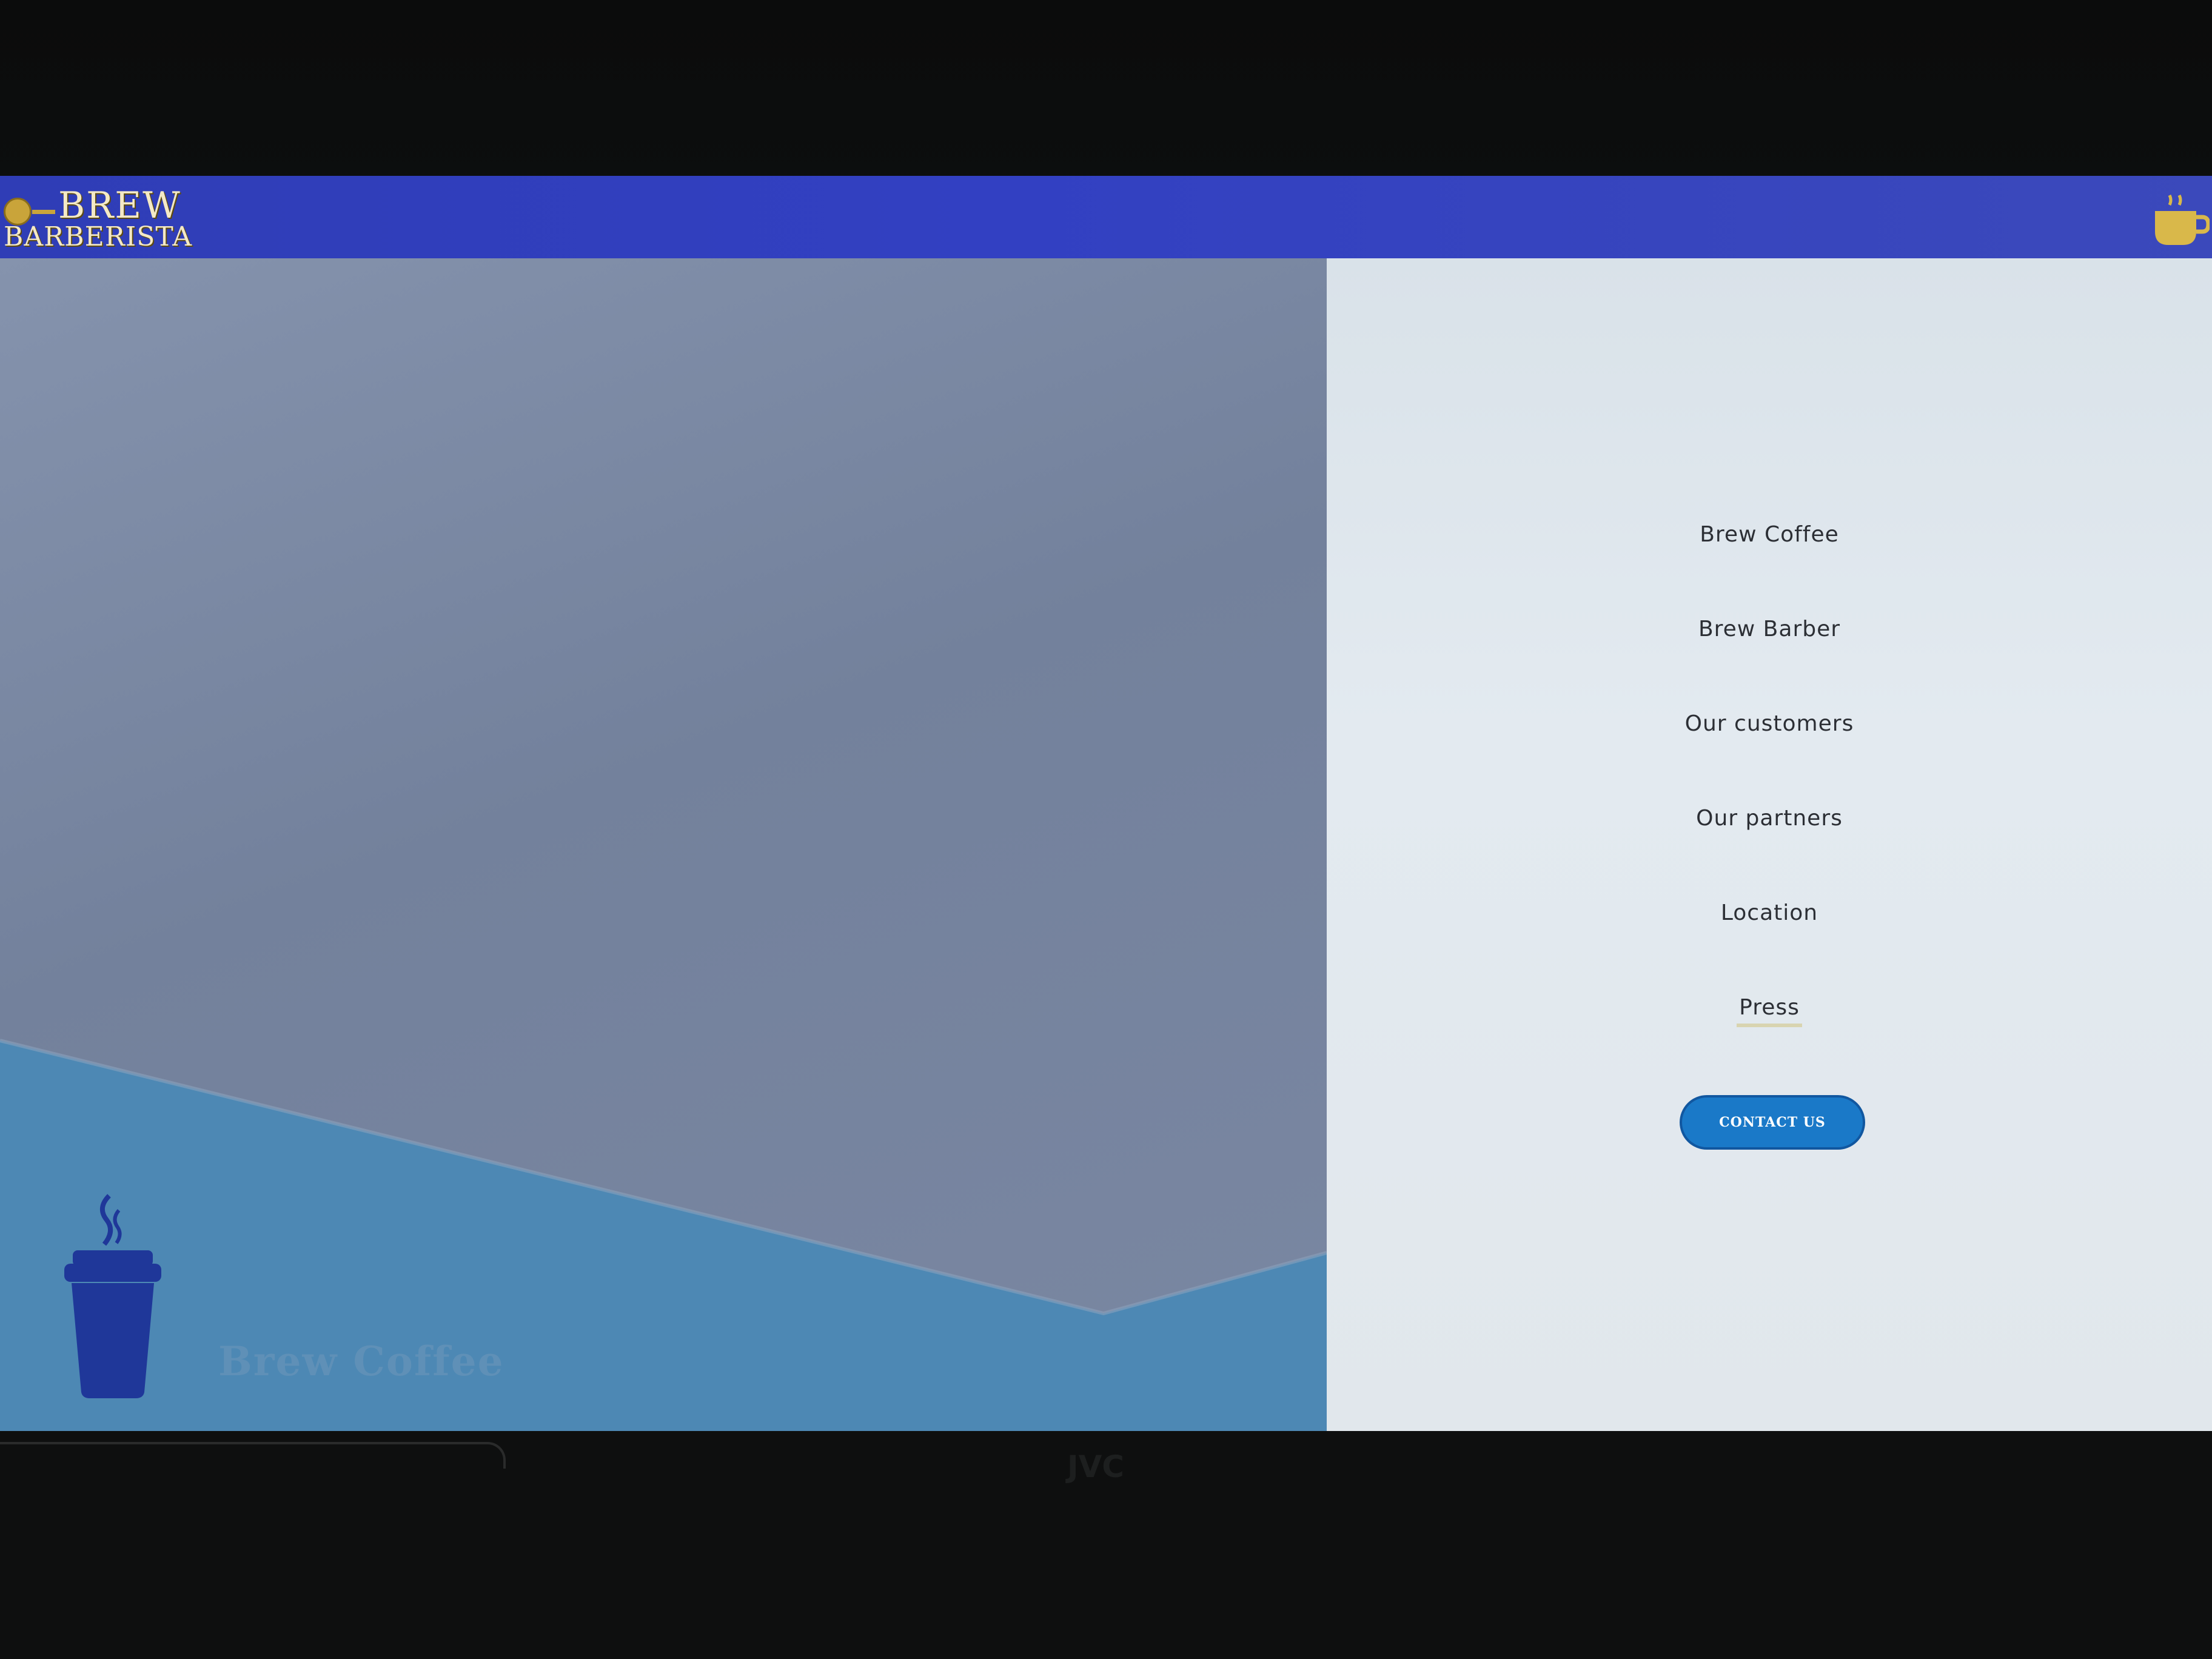  What do you see at coordinates (1769, 944) in the screenshot?
I see `nav-item-location: Location` at bounding box center [1769, 944].